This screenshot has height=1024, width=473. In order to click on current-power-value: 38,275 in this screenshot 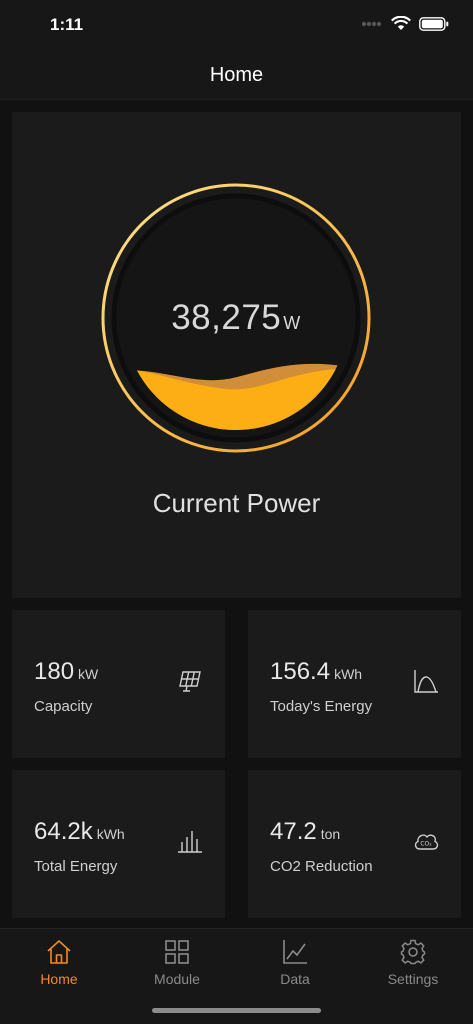, I will do `click(226, 317)`.